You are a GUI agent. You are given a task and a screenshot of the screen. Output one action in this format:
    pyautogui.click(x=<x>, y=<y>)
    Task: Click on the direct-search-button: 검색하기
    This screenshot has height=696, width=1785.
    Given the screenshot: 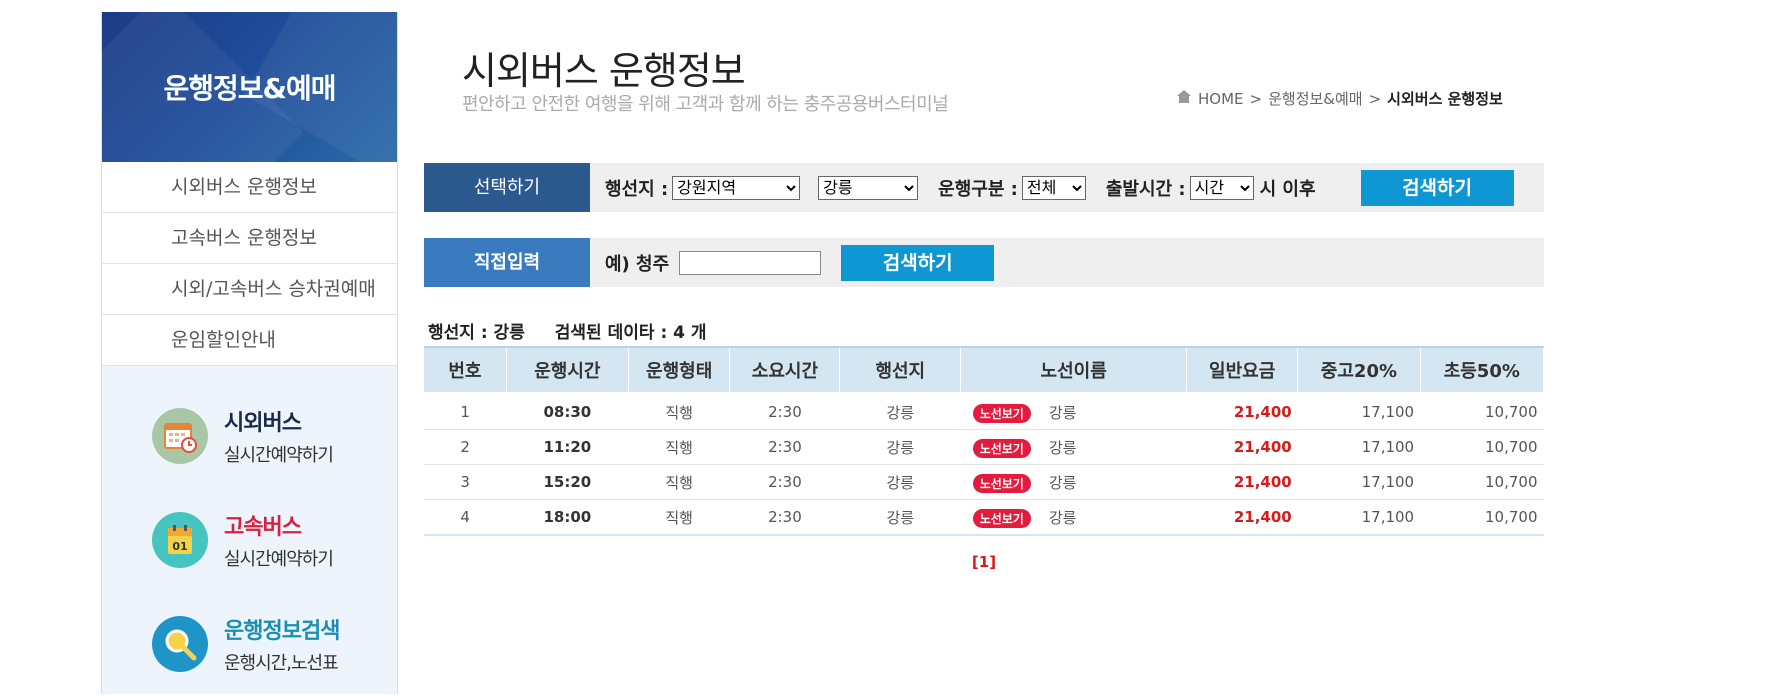 What is the action you would take?
    pyautogui.click(x=918, y=262)
    